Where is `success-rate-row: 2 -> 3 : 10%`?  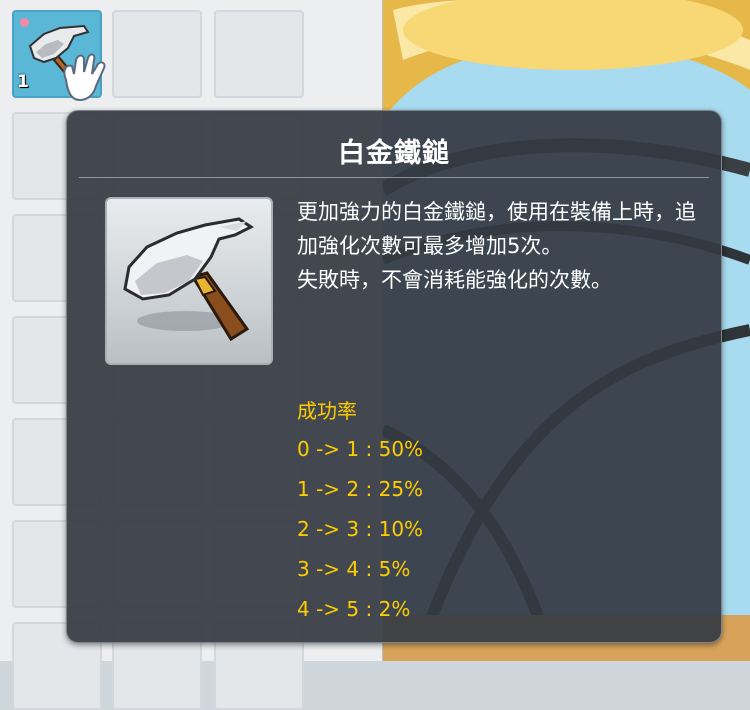 success-rate-row: 2 -> 3 : 10% is located at coordinates (360, 529).